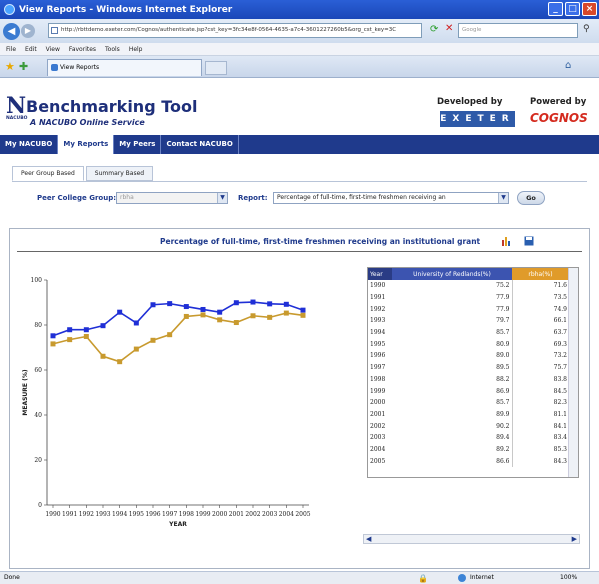 Image resolution: width=599 pixels, height=584 pixels. I want to click on cell-redlands: 90.2, so click(503, 426).